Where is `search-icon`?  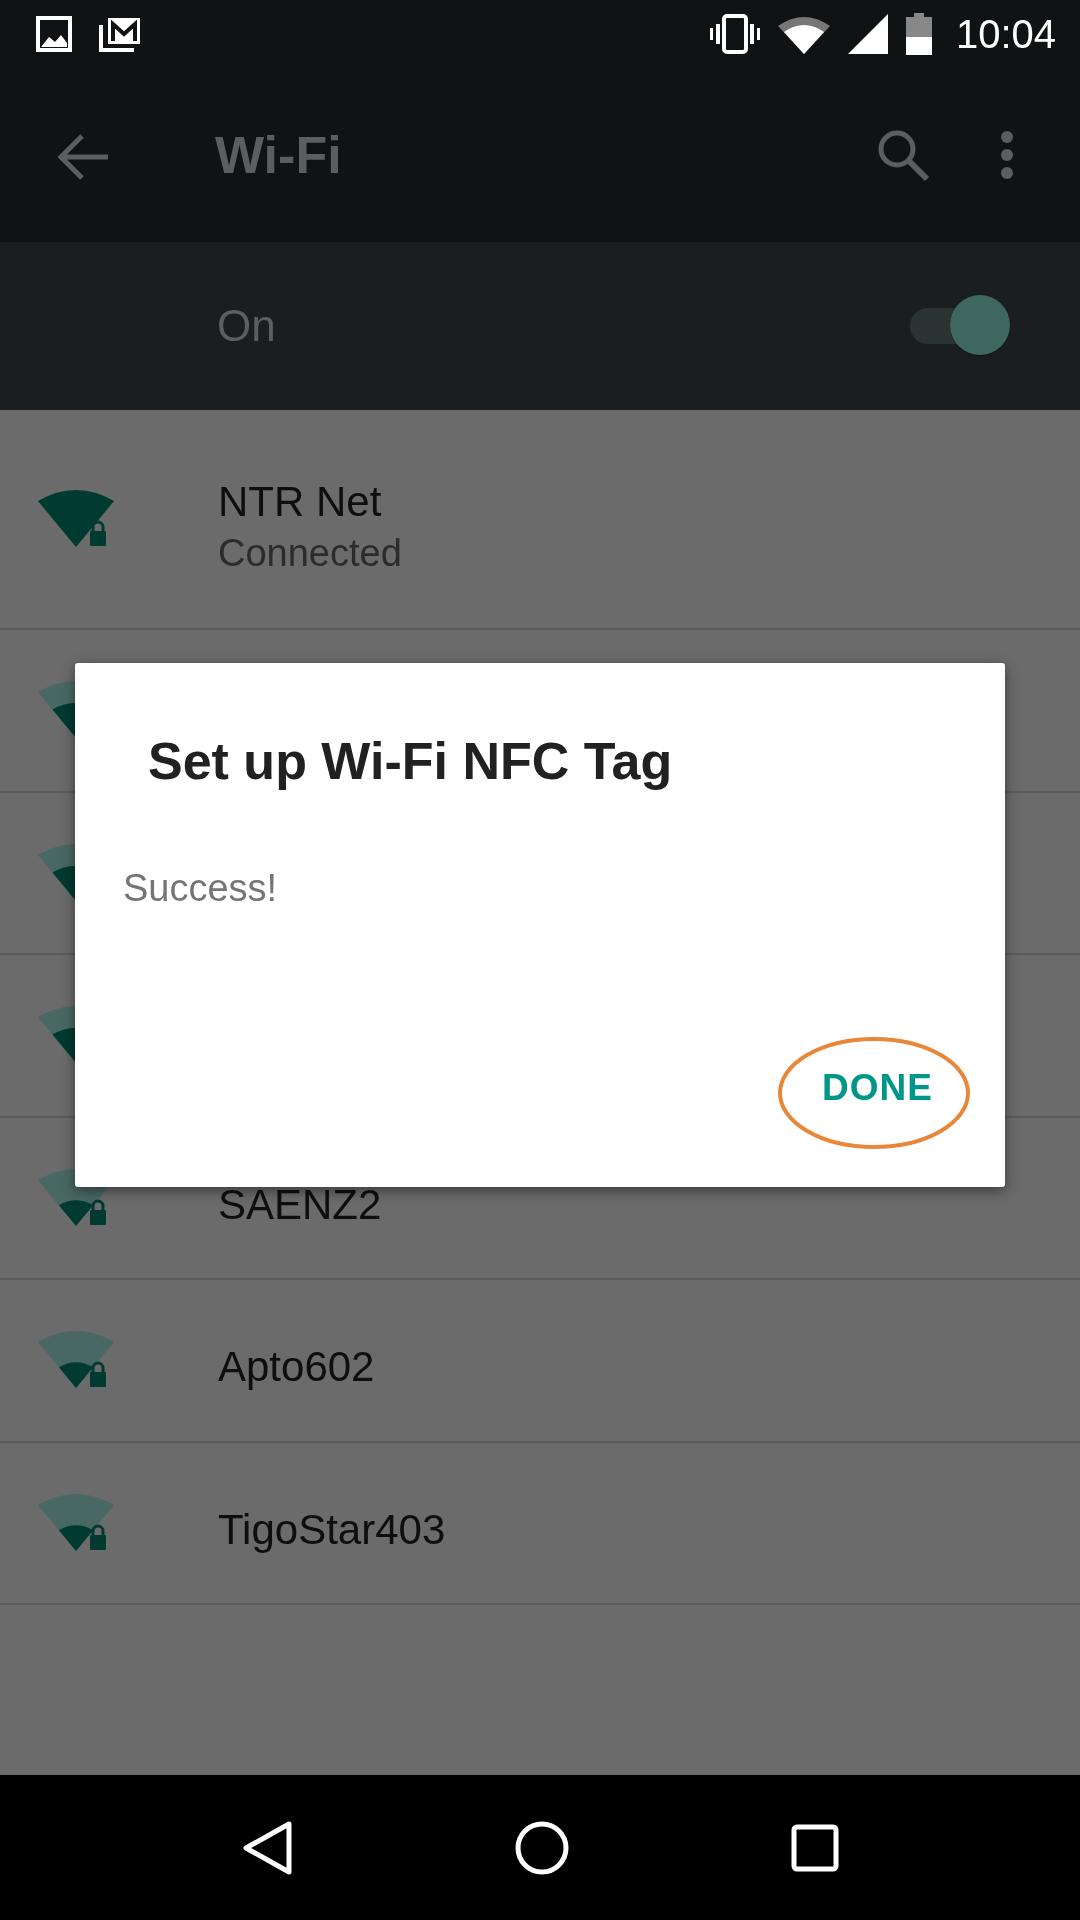
search-icon is located at coordinates (903, 155).